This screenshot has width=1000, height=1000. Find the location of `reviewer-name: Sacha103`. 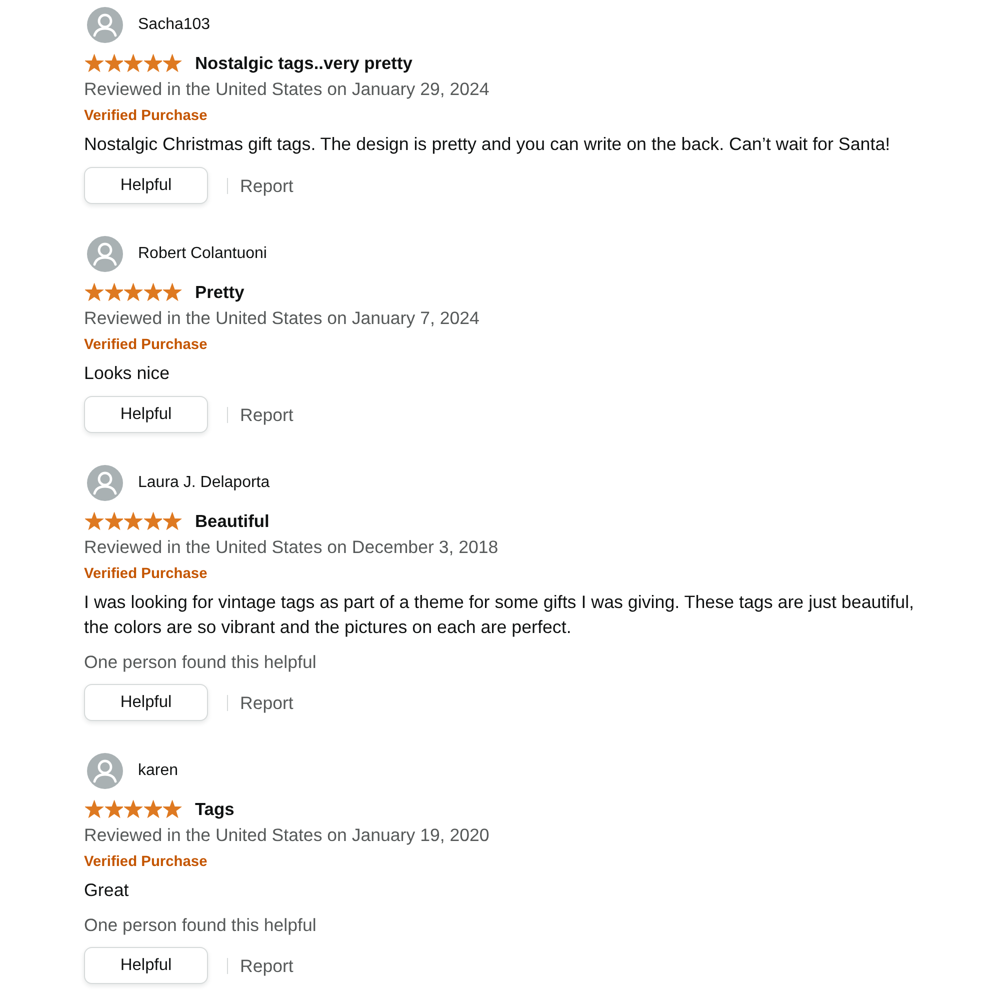

reviewer-name: Sacha103 is located at coordinates (174, 25).